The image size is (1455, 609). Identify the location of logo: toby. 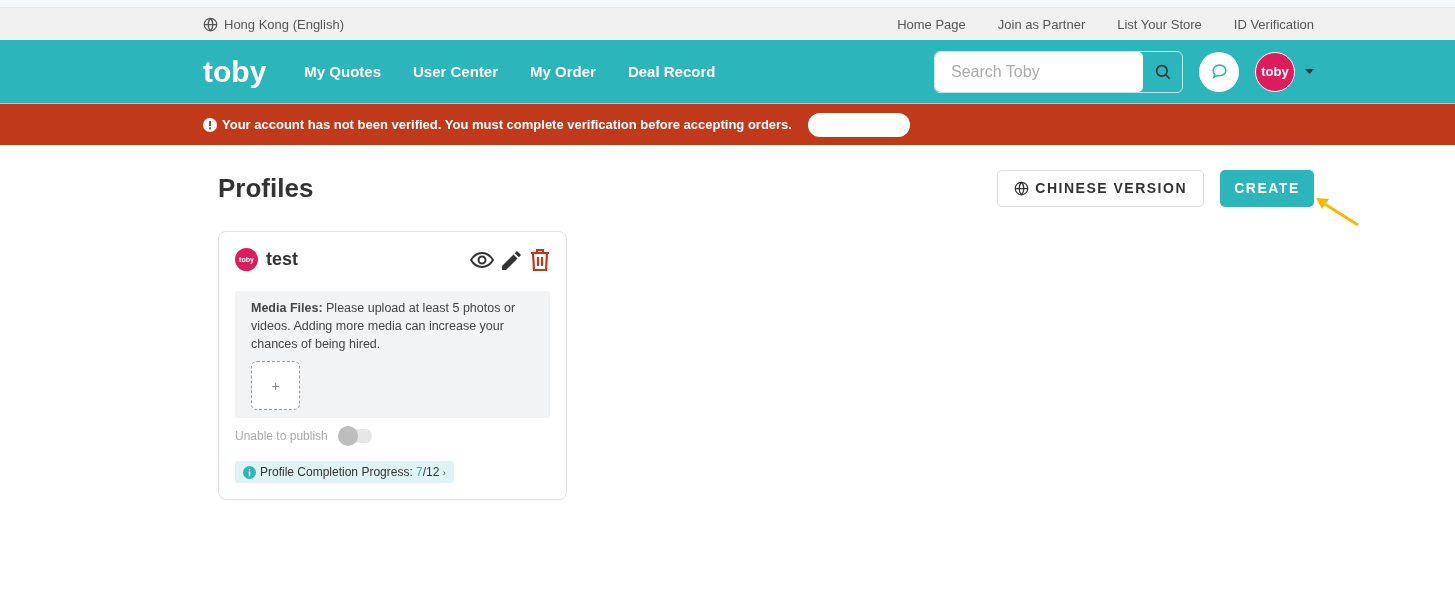
(235, 71).